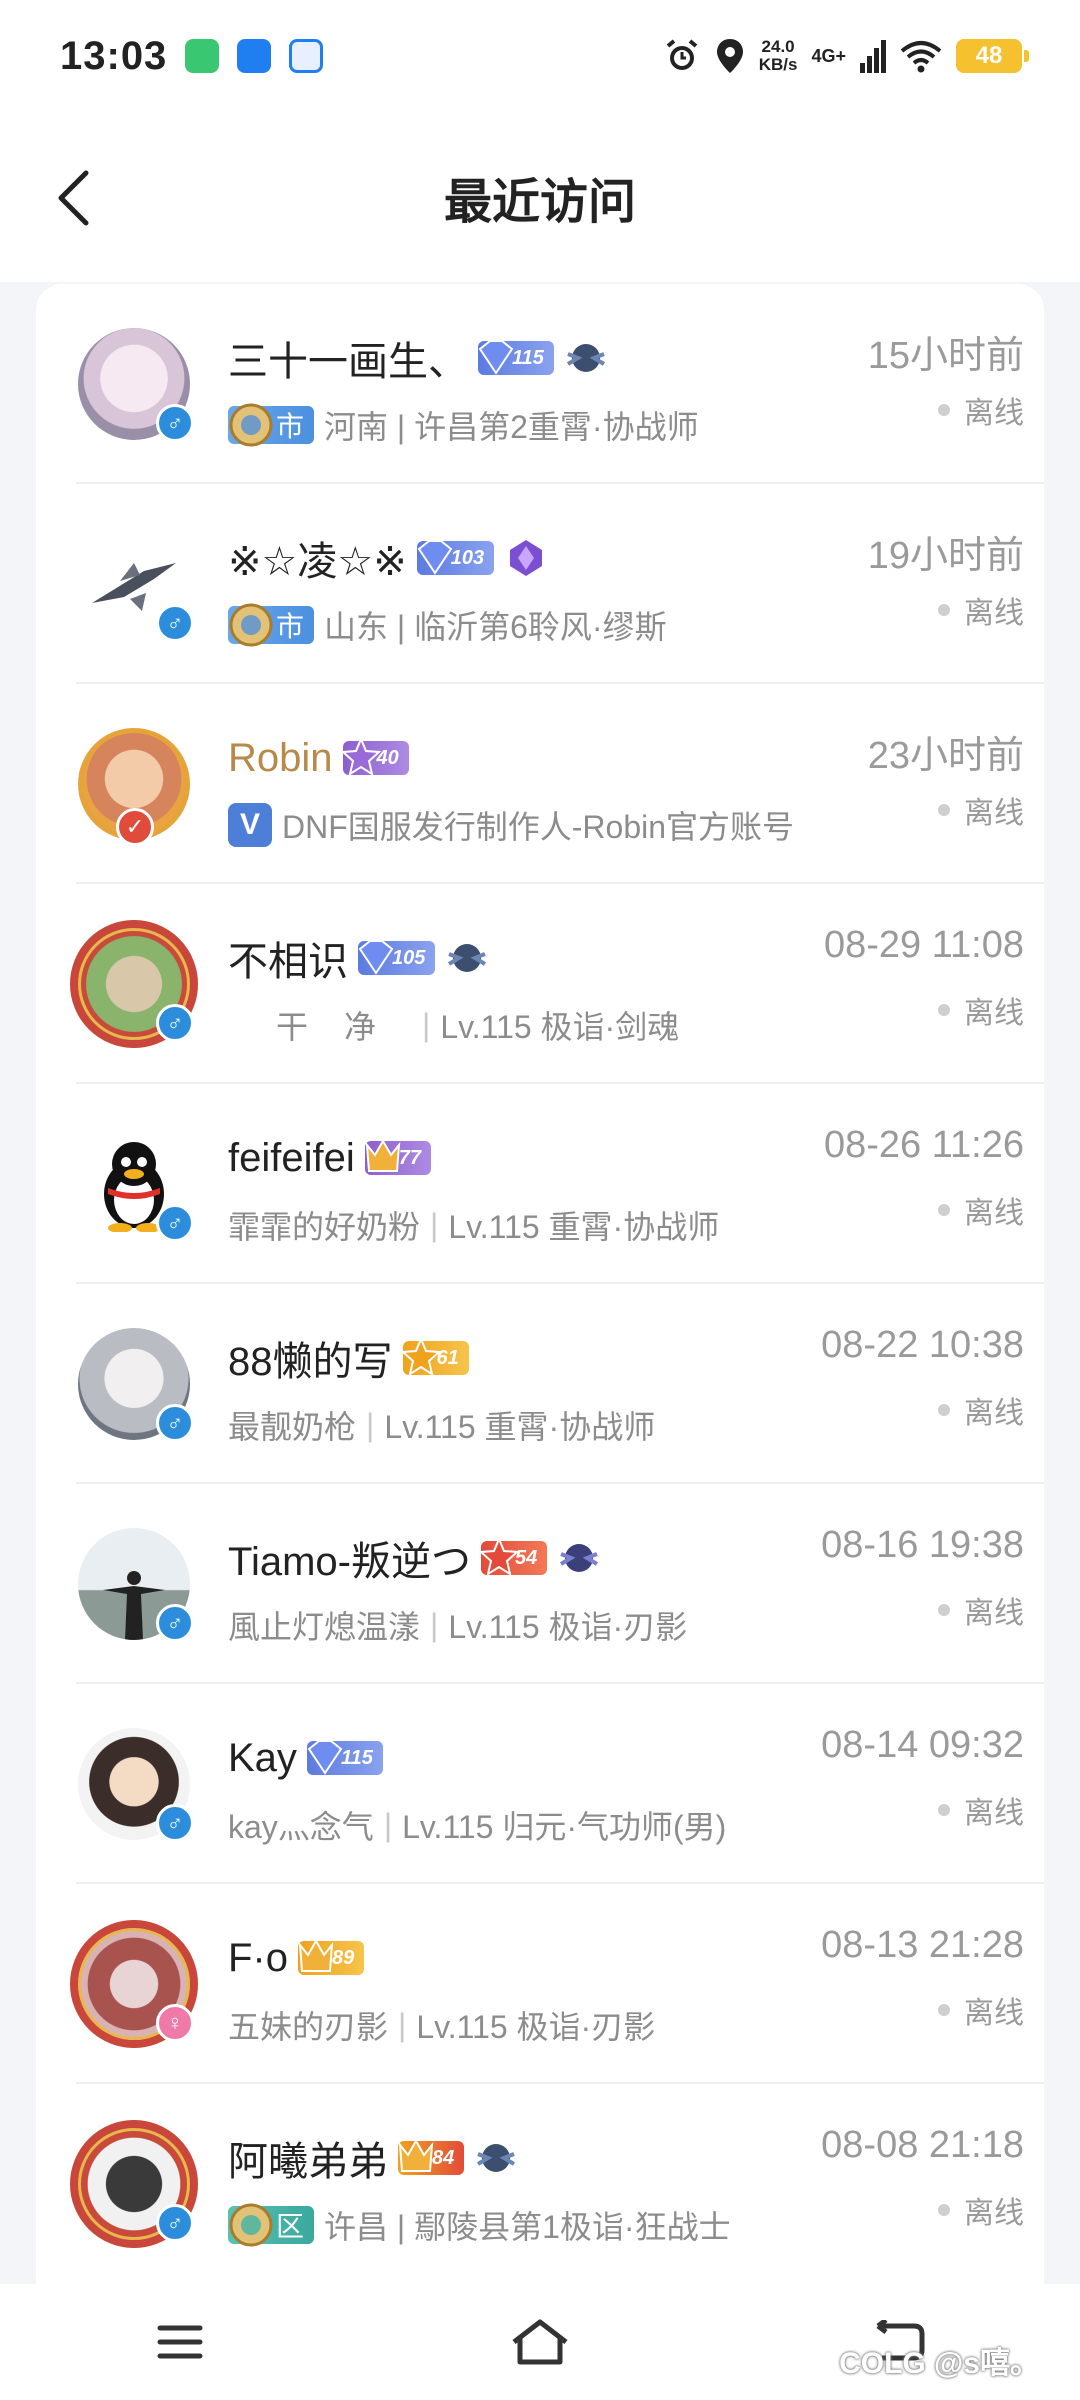  I want to click on level-badge: 40, so click(374, 756).